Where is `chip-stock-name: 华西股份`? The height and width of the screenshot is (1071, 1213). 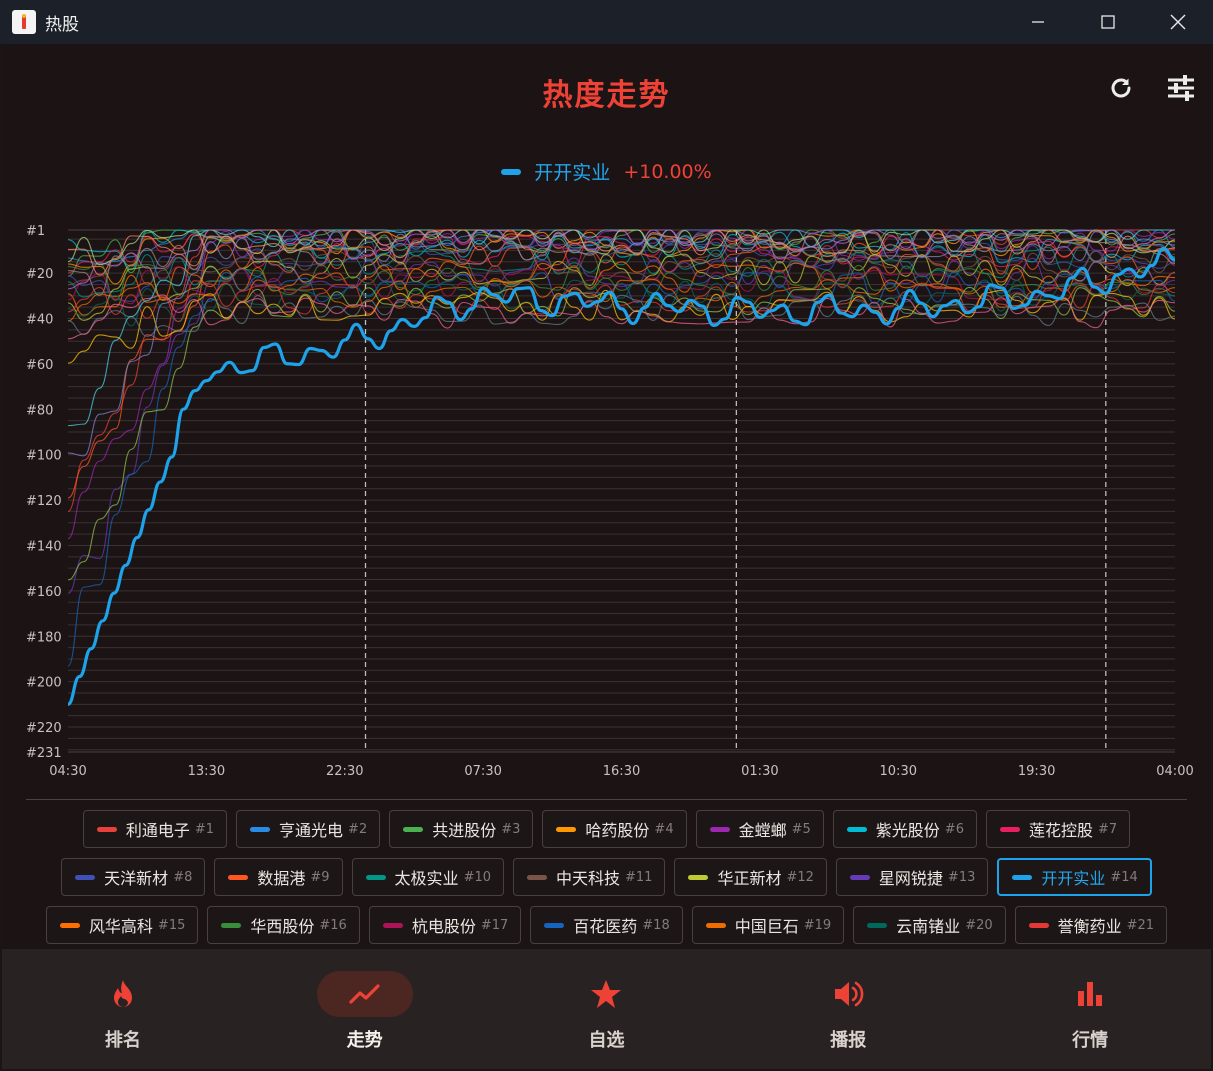 chip-stock-name: 华西股份 is located at coordinates (282, 926).